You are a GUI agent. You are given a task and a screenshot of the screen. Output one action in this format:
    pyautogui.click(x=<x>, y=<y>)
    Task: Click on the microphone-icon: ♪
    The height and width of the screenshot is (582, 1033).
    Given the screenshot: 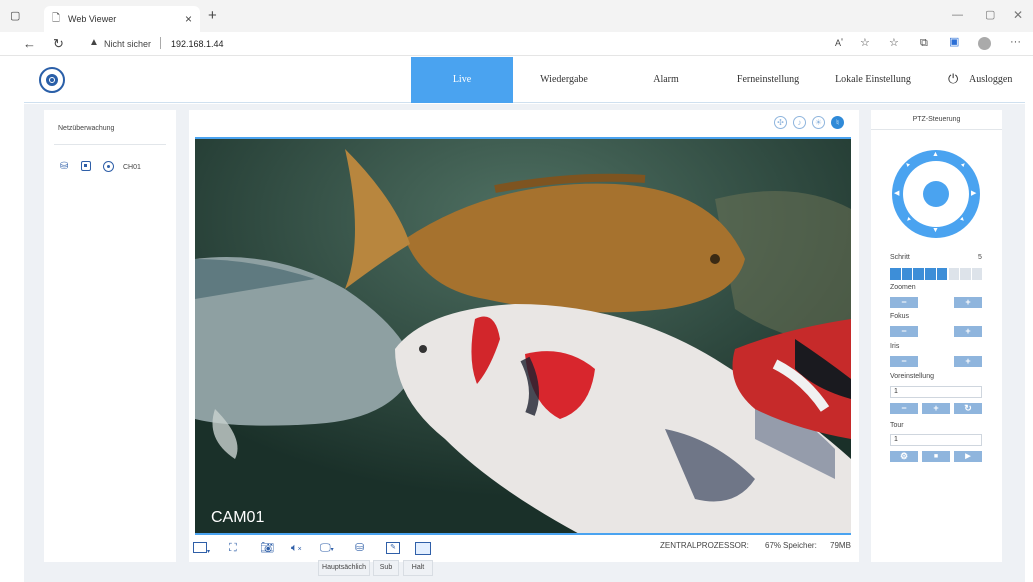 What is the action you would take?
    pyautogui.click(x=799, y=122)
    